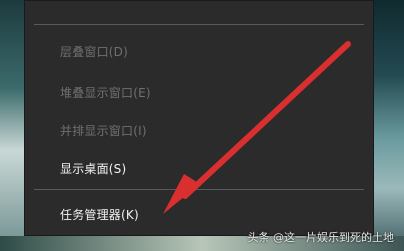 This screenshot has height=251, width=404. Describe the element at coordinates (321, 237) in the screenshot. I see `watermark: 头条 @这一片娱乐到死的土地` at that location.